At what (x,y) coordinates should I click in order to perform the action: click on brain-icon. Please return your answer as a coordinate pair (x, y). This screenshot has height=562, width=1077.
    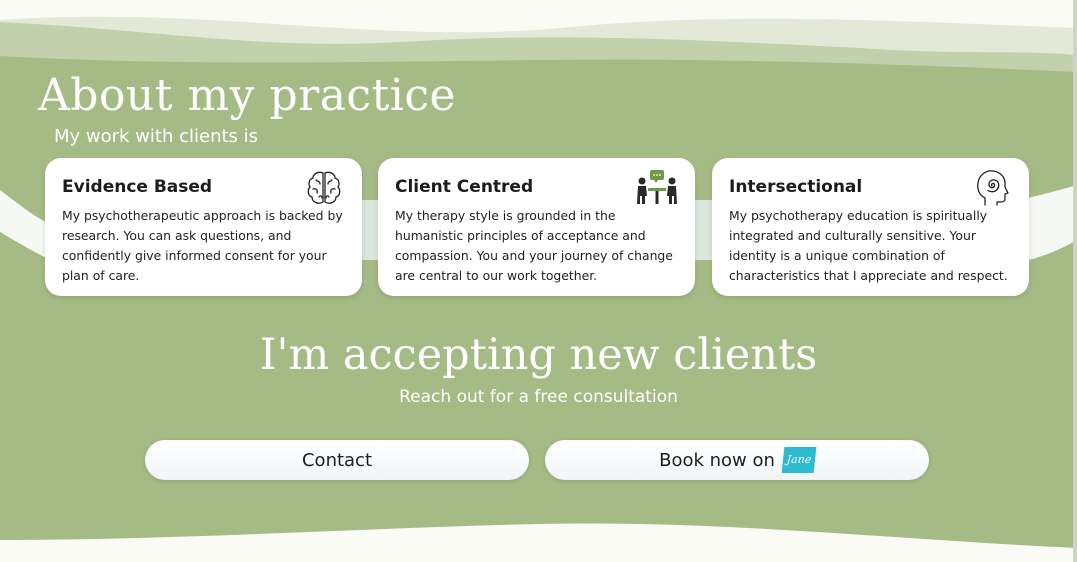
    Looking at the image, I should click on (324, 187).